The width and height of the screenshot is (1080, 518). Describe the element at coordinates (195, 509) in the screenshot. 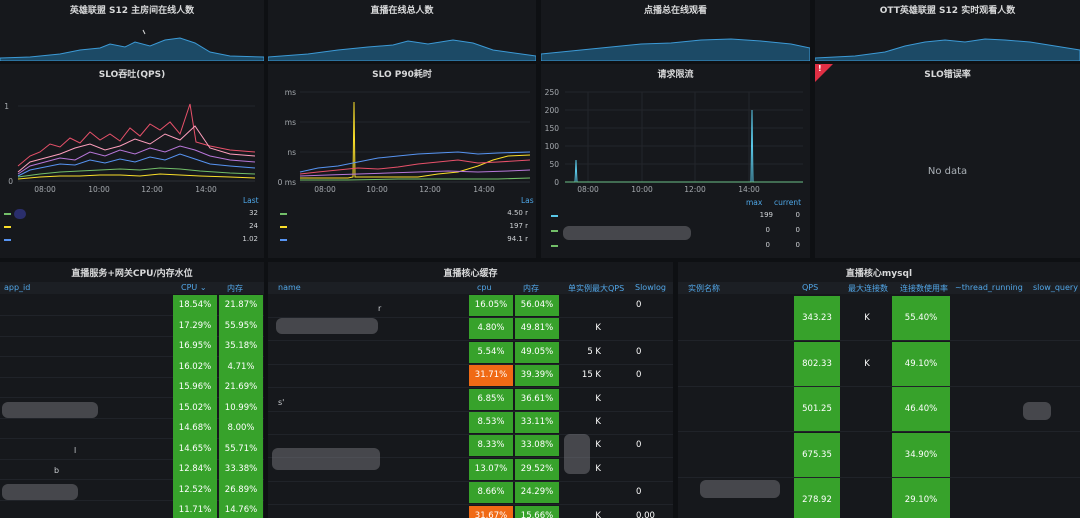

I see `cpu-cell: 11.71%` at that location.